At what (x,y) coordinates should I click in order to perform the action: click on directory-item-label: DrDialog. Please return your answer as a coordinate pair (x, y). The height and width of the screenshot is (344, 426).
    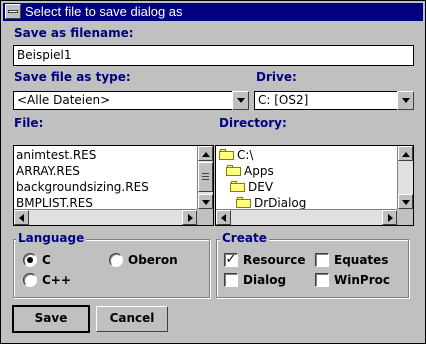
    Looking at the image, I should click on (280, 202).